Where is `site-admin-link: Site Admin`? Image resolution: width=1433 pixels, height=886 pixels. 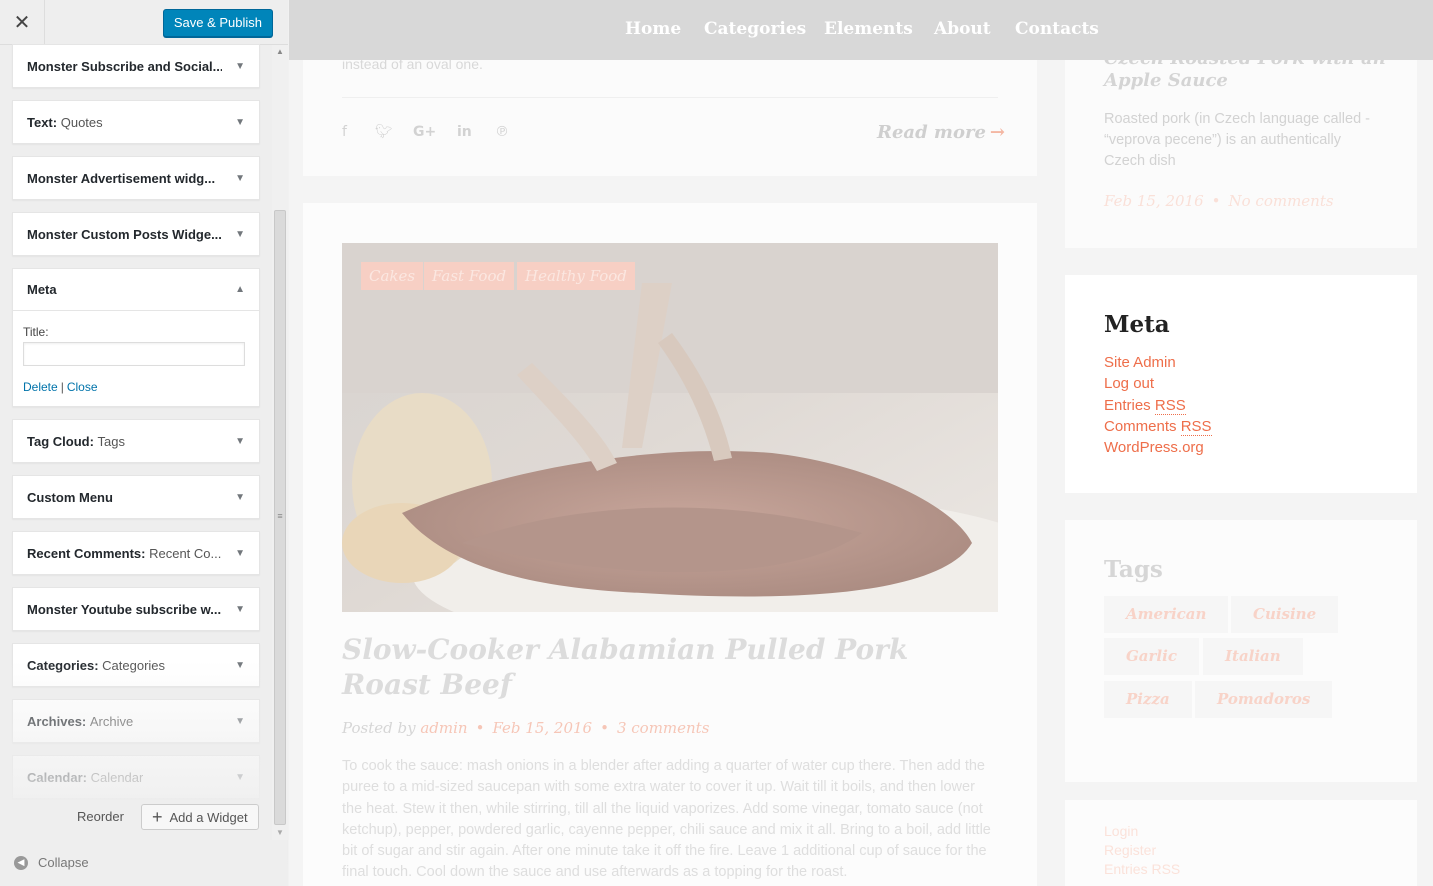 site-admin-link: Site Admin is located at coordinates (1158, 362).